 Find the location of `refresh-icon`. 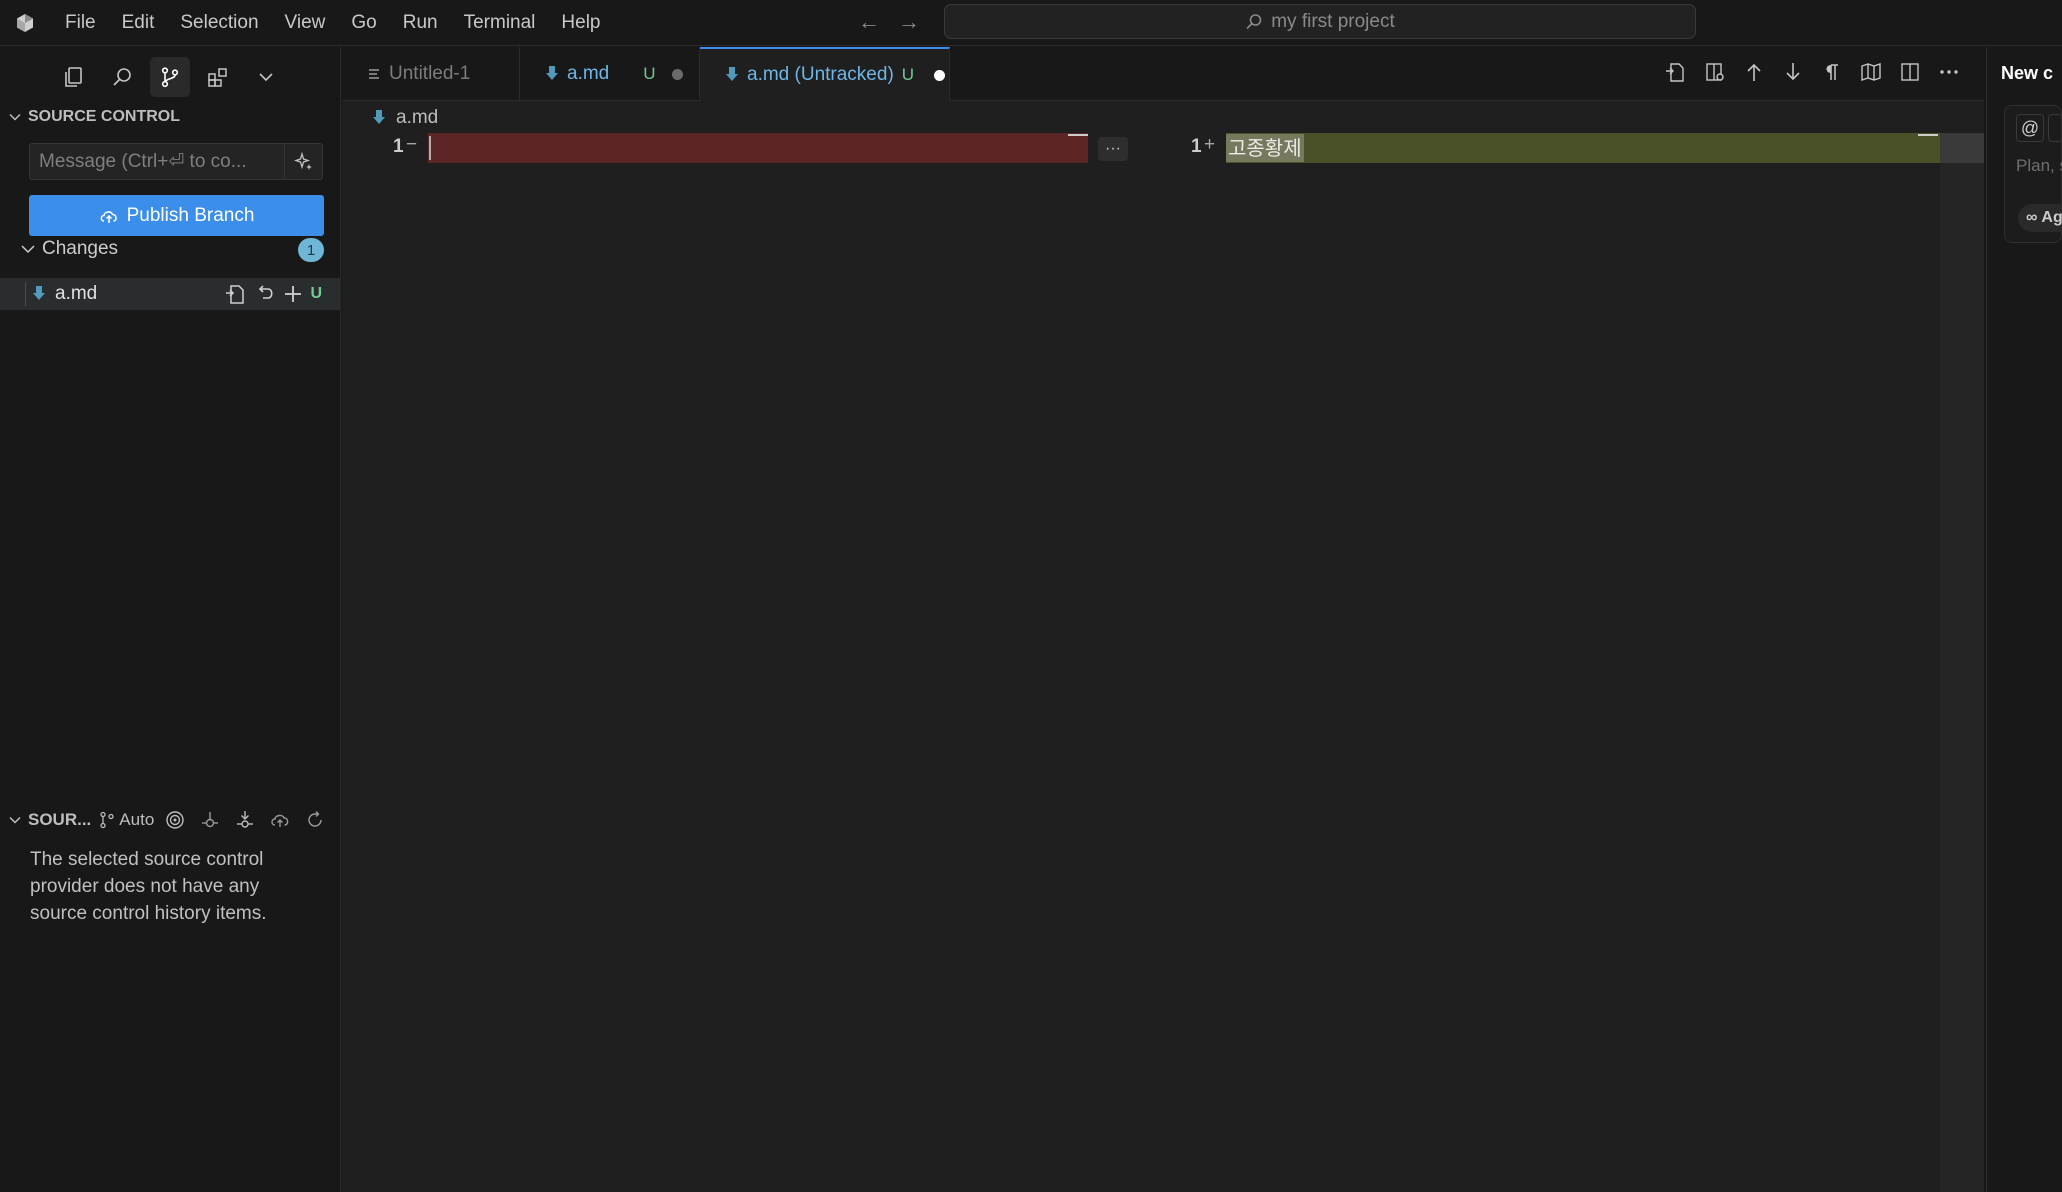

refresh-icon is located at coordinates (315, 820).